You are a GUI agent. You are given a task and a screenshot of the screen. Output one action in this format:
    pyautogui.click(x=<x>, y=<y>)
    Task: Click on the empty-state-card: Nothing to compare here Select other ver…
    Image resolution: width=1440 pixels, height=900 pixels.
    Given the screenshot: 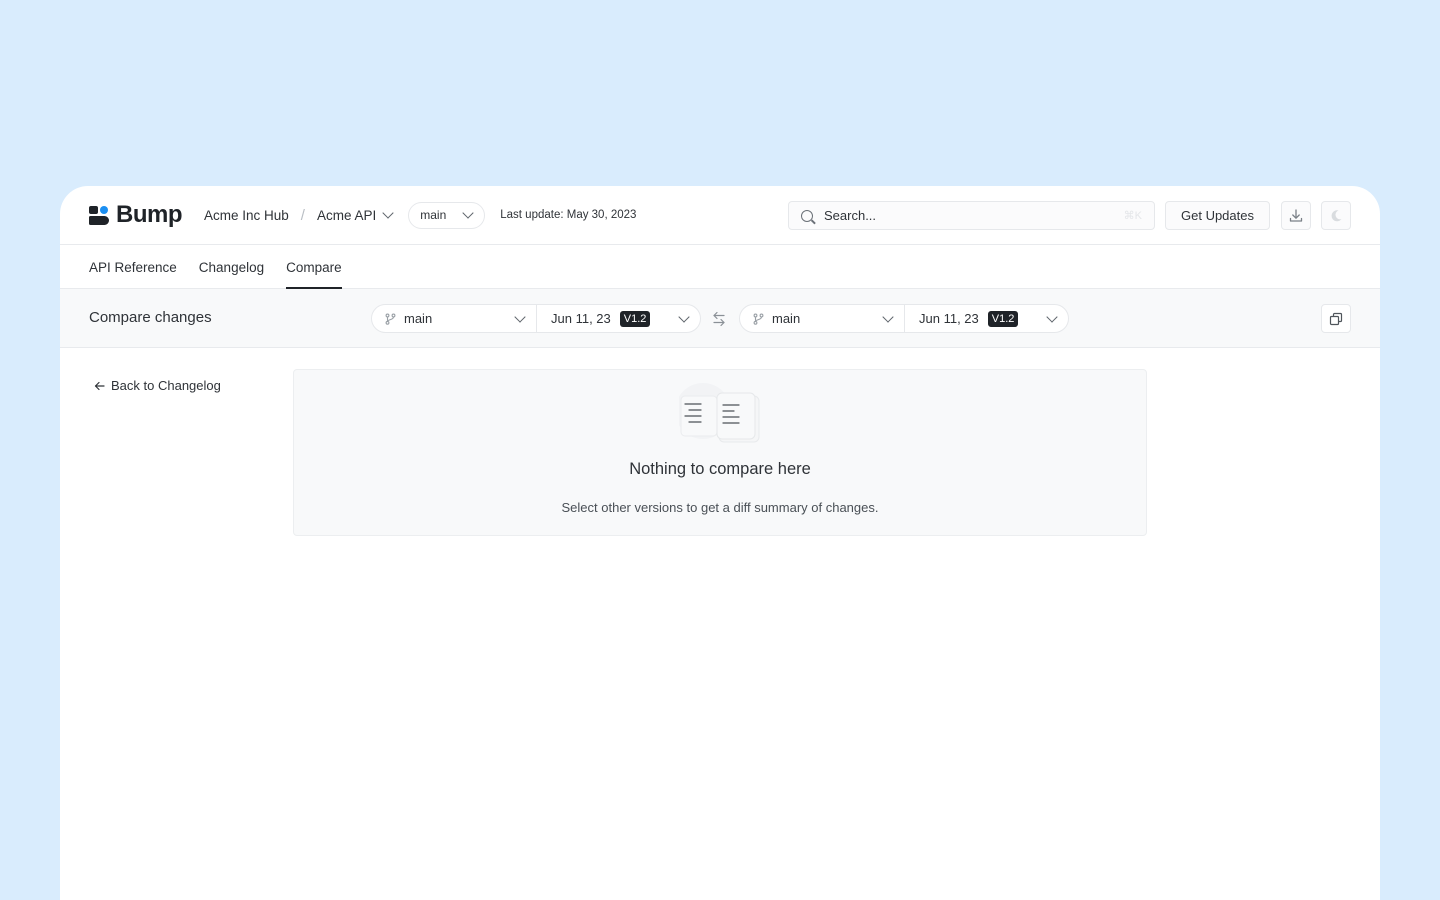 What is the action you would take?
    pyautogui.click(x=720, y=452)
    